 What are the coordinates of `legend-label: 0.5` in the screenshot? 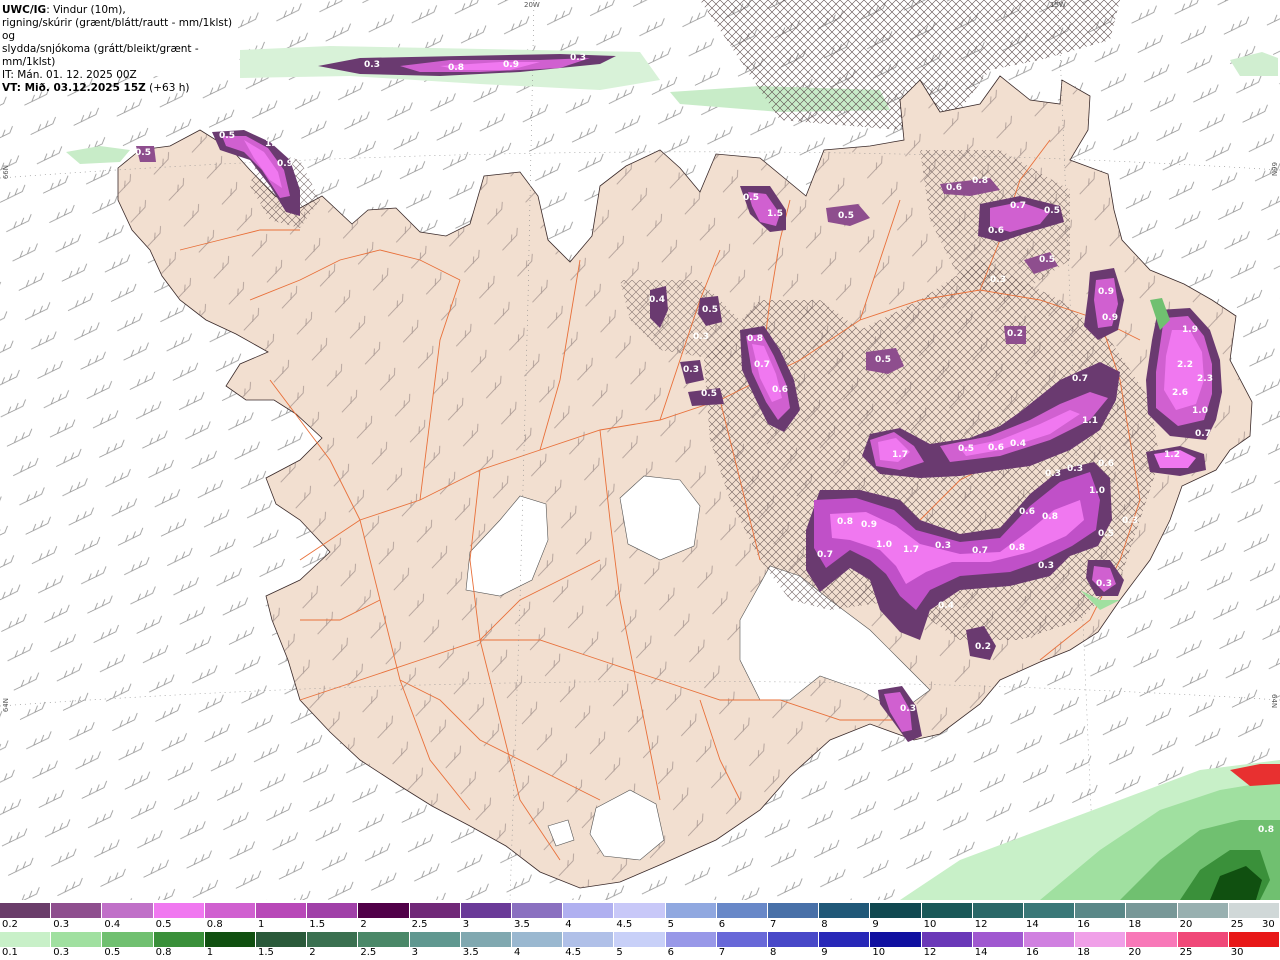 It's located at (112, 952).